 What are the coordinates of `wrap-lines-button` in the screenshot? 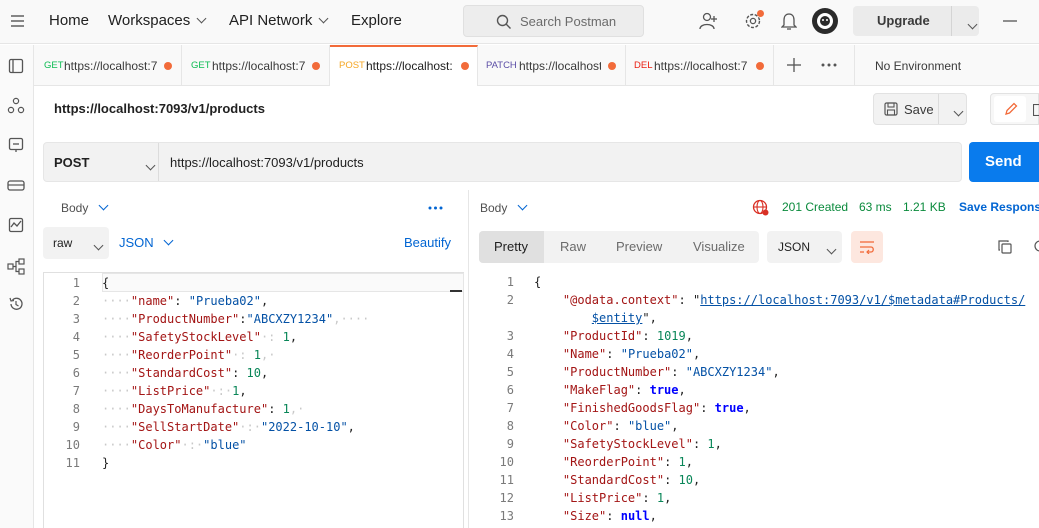 It's located at (867, 247).